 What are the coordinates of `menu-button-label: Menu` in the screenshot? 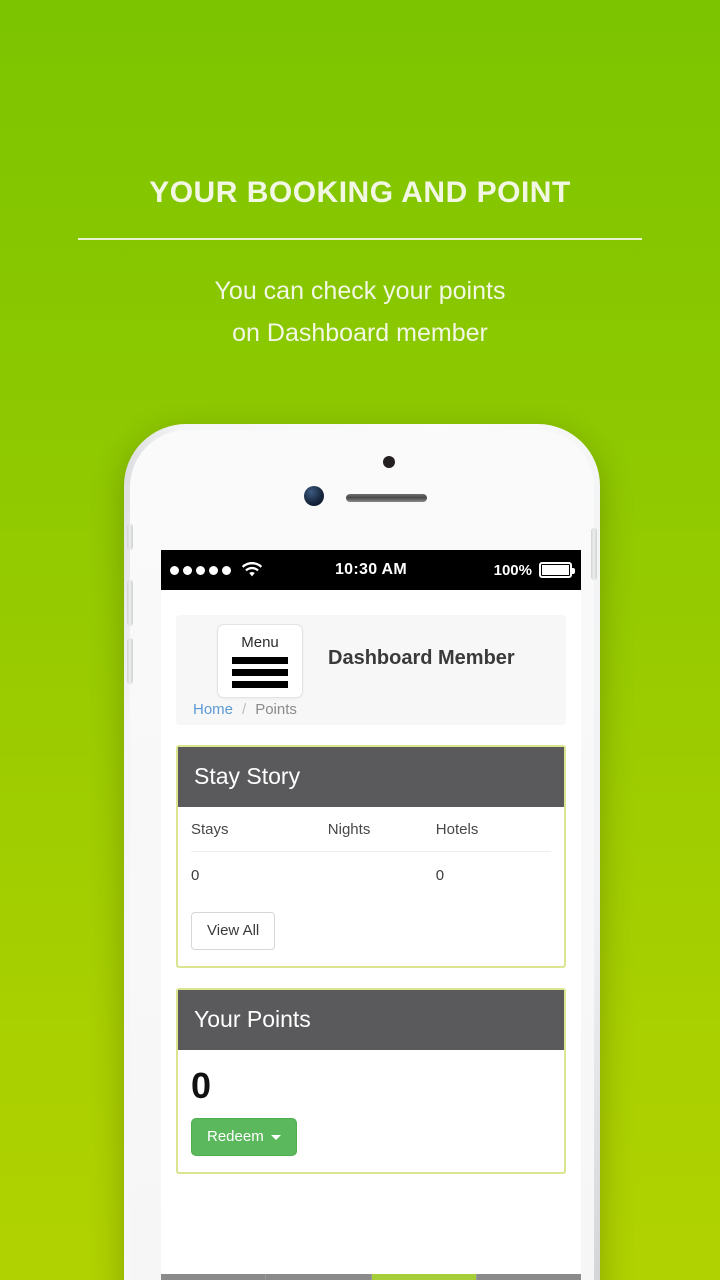 It's located at (260, 642).